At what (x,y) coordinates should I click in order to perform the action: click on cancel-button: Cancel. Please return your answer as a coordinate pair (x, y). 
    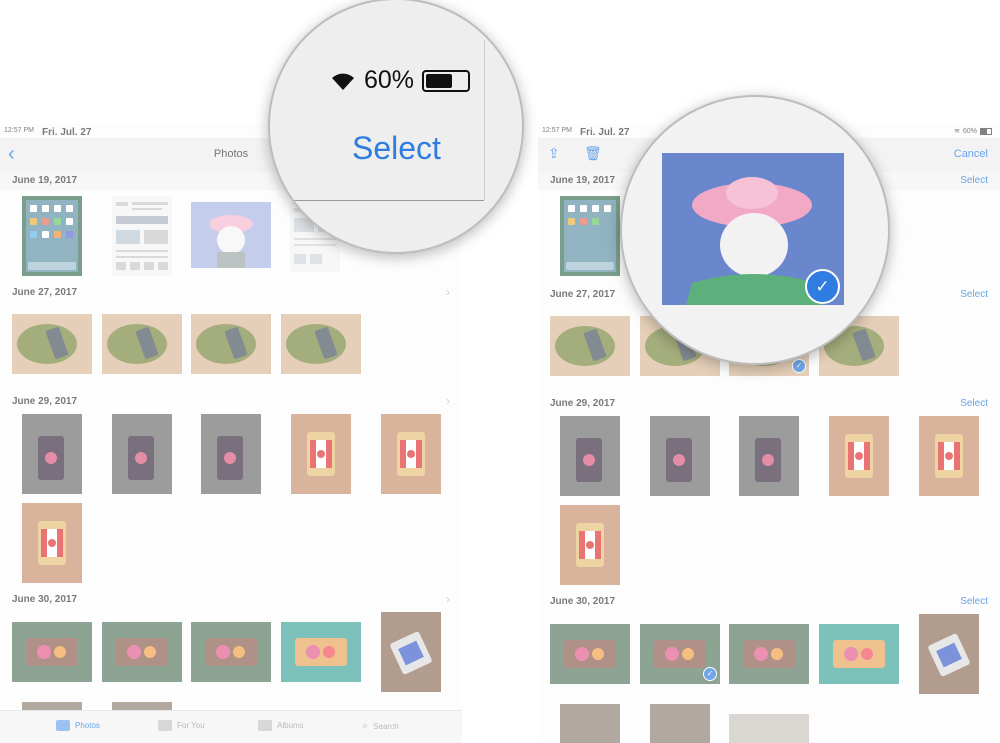
    Looking at the image, I should click on (971, 154).